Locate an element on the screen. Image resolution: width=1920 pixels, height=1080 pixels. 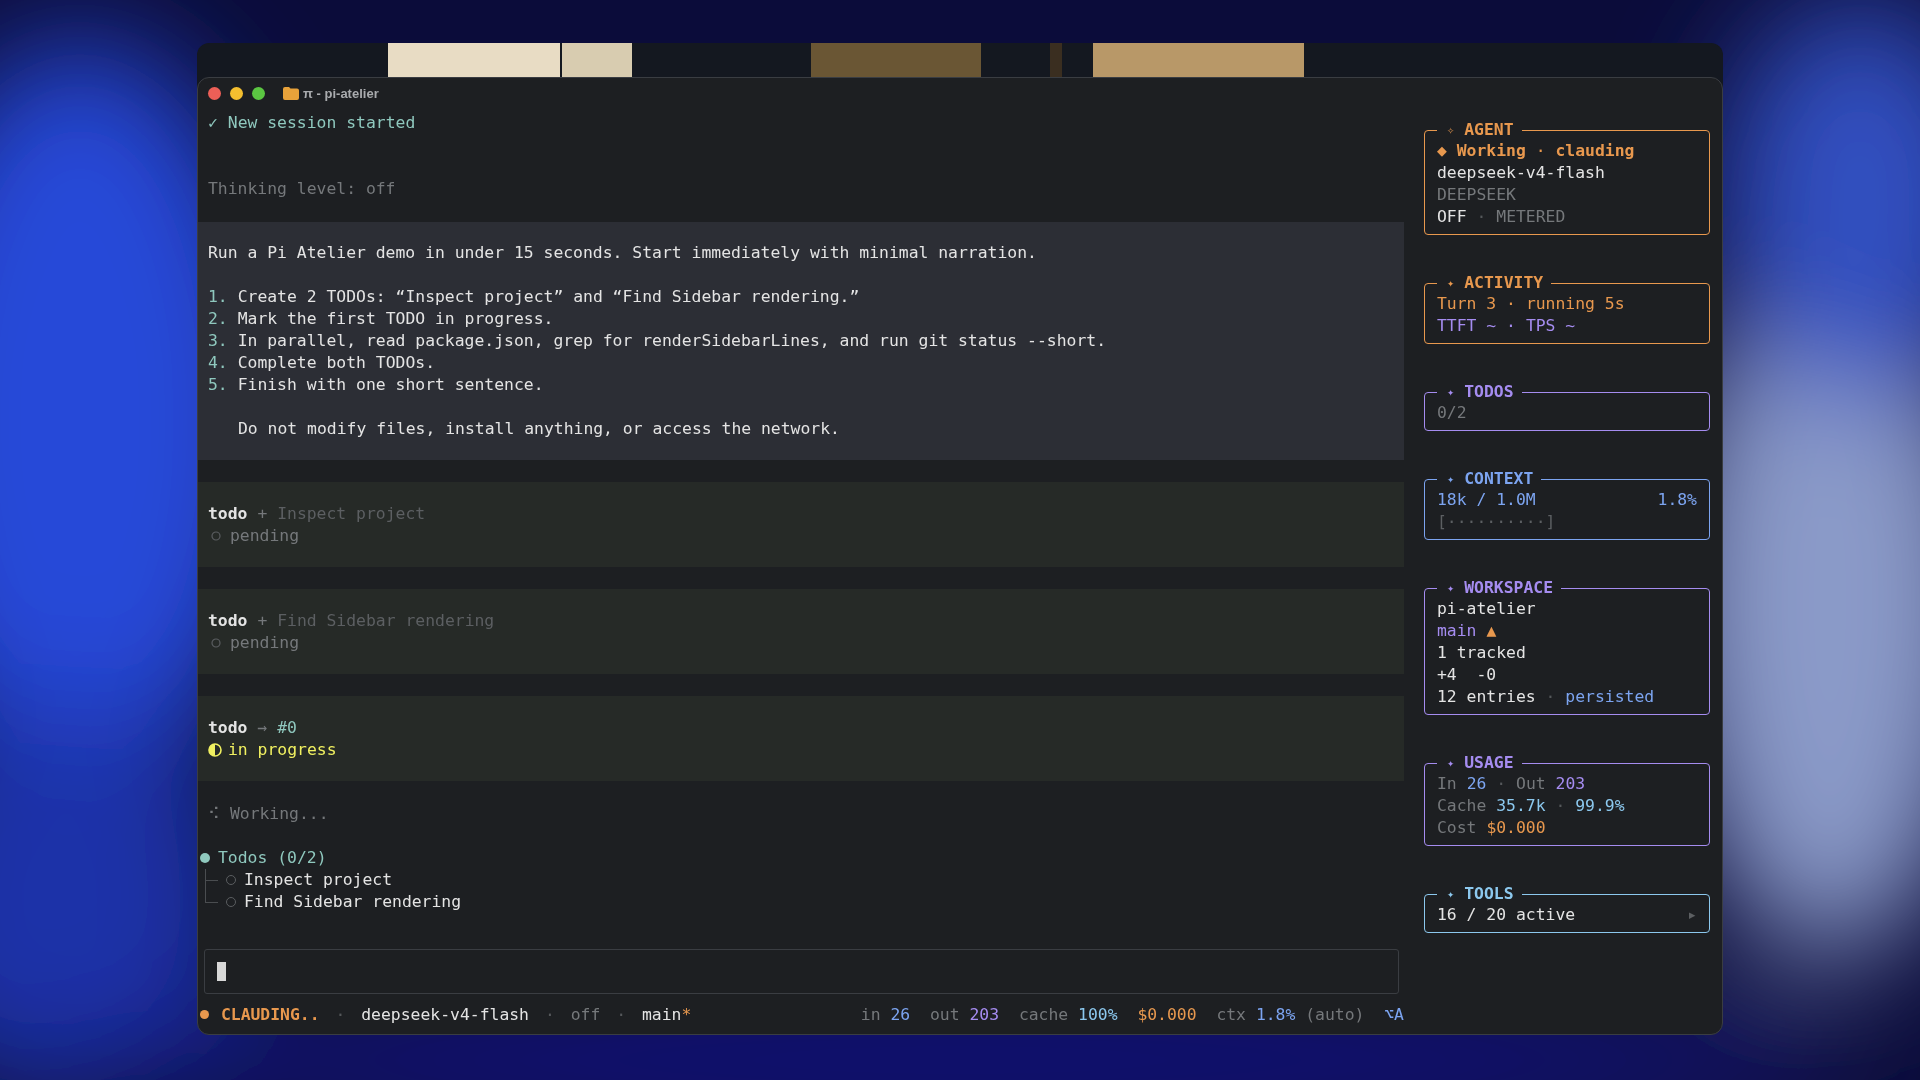
step-text: Complete both TODOs. is located at coordinates (336, 363).